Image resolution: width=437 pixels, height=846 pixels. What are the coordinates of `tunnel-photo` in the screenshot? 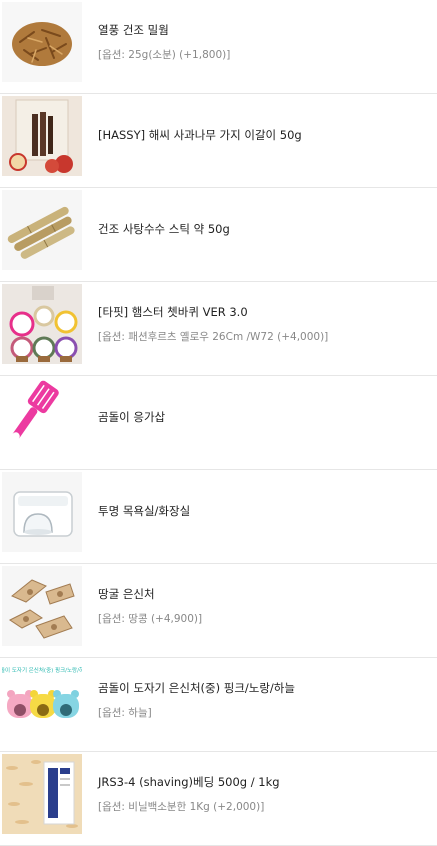 It's located at (42, 606).